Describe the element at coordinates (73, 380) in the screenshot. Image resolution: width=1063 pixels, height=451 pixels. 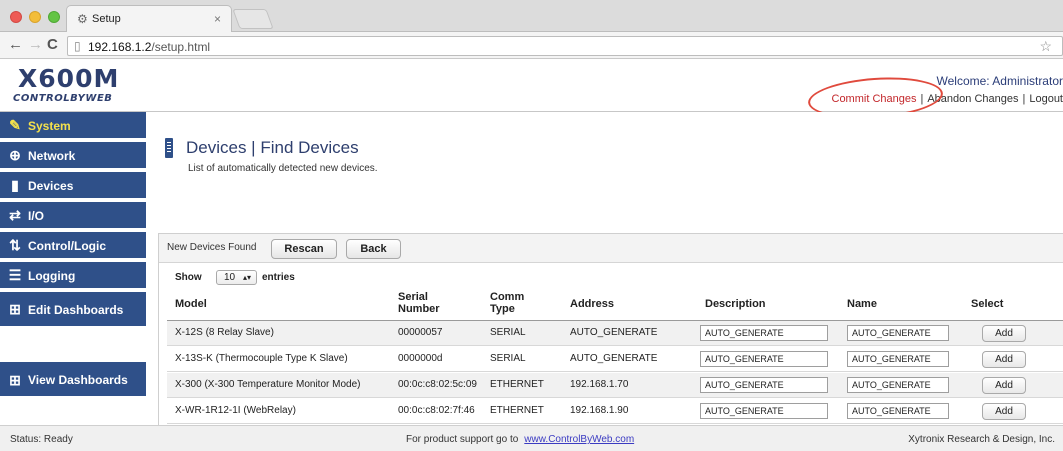
I see `sidebar-item-view-dashboards: ⊞ View Dashboards` at that location.